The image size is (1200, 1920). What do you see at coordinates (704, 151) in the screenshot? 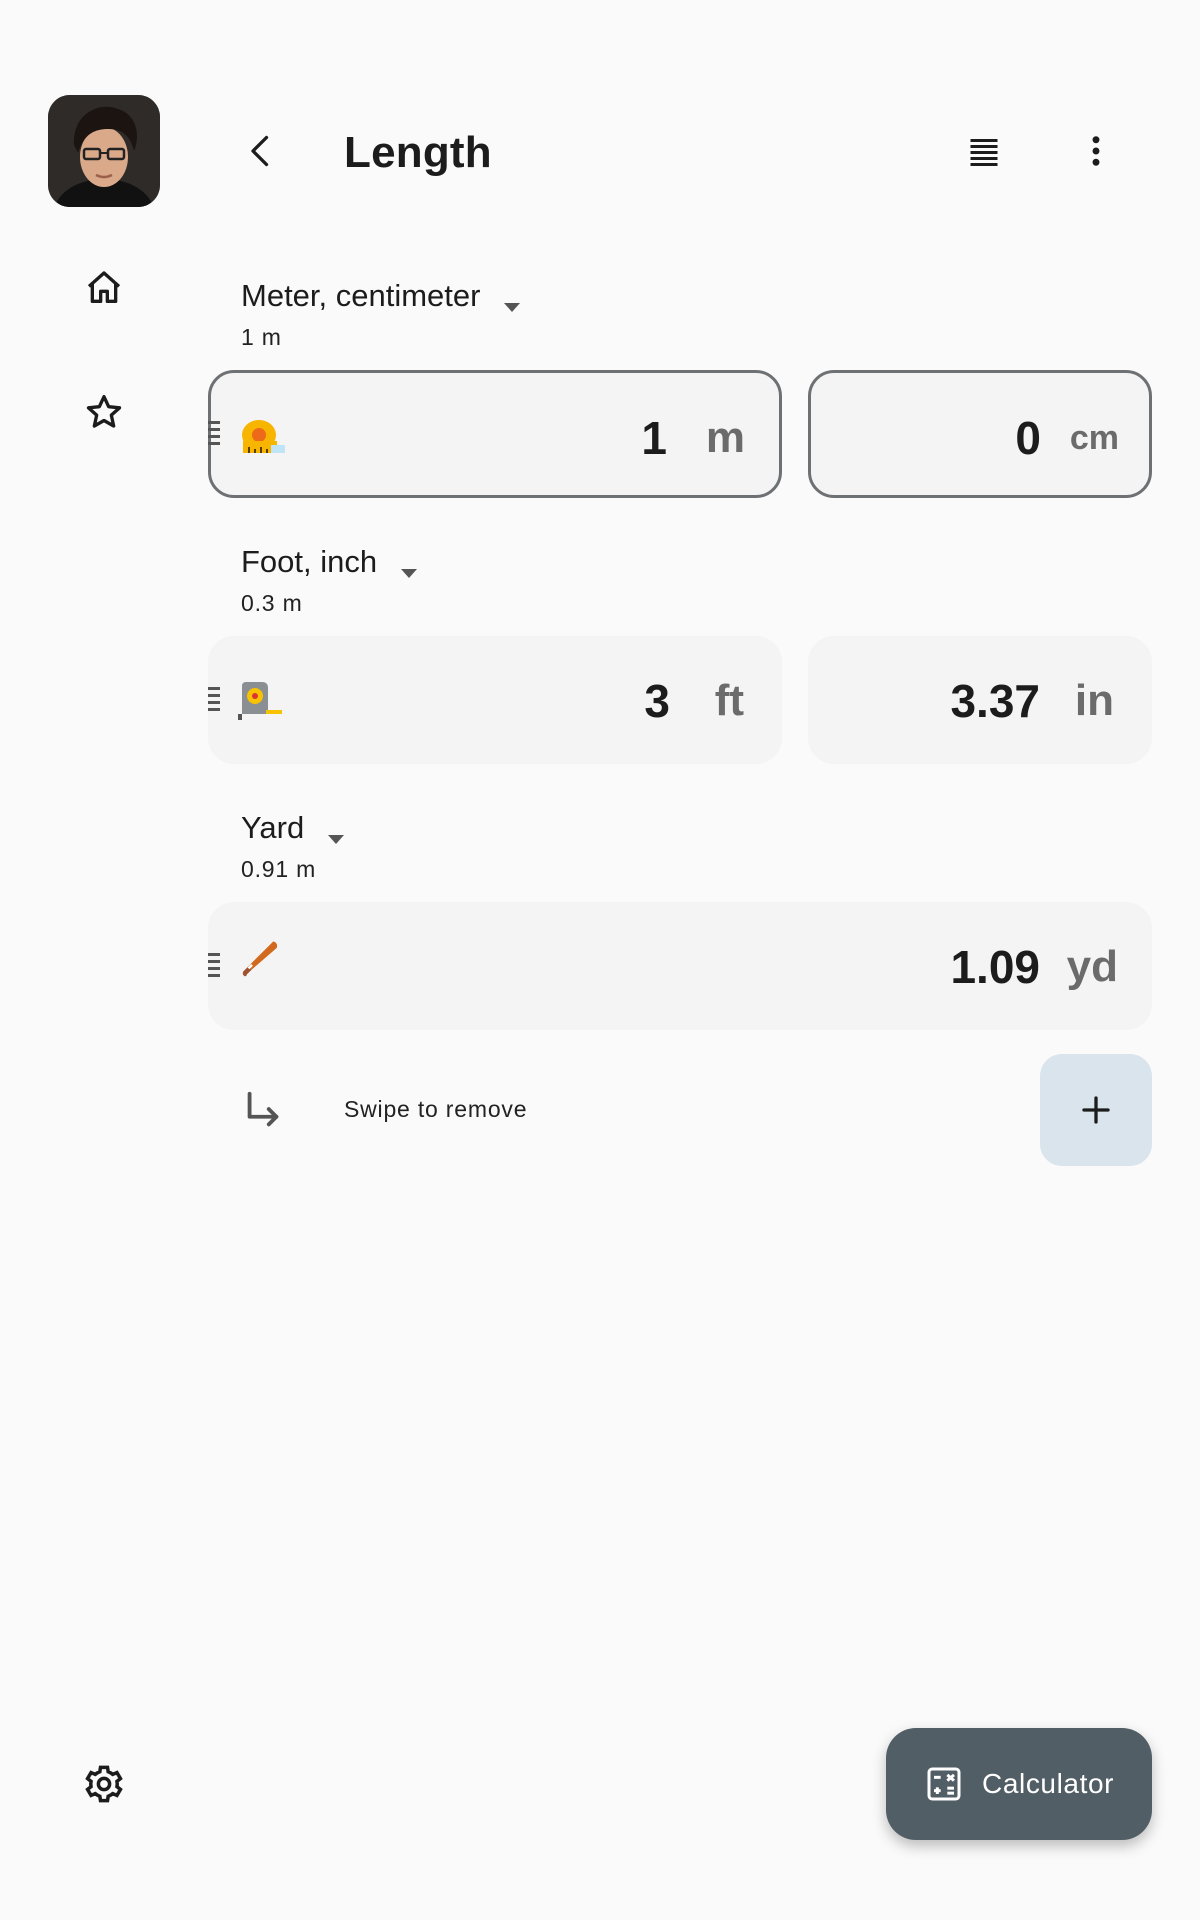
I see `top-app-bar: Length` at bounding box center [704, 151].